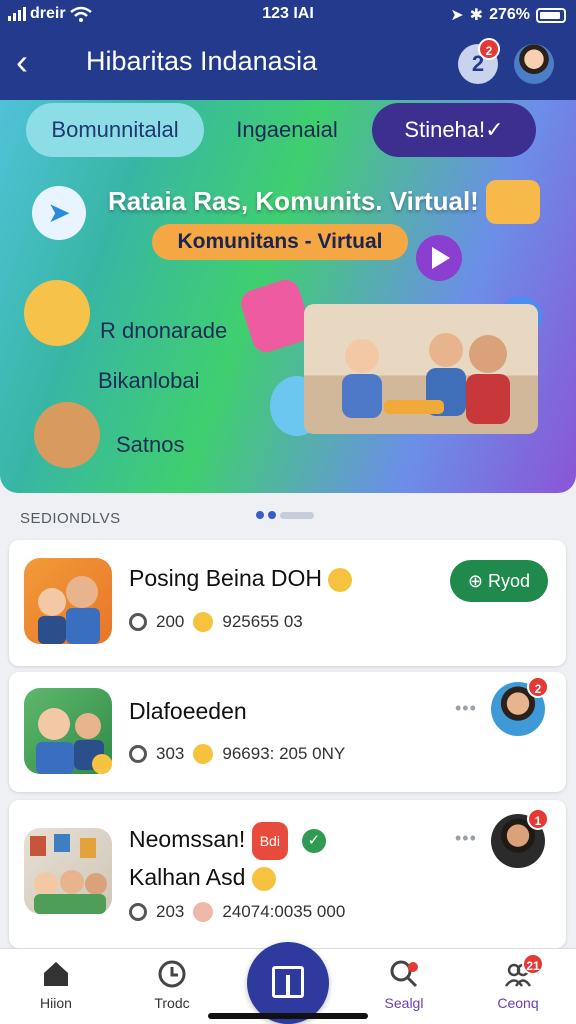 Image resolution: width=576 pixels, height=1024 pixels. I want to click on gamepad-icon, so click(276, 316).